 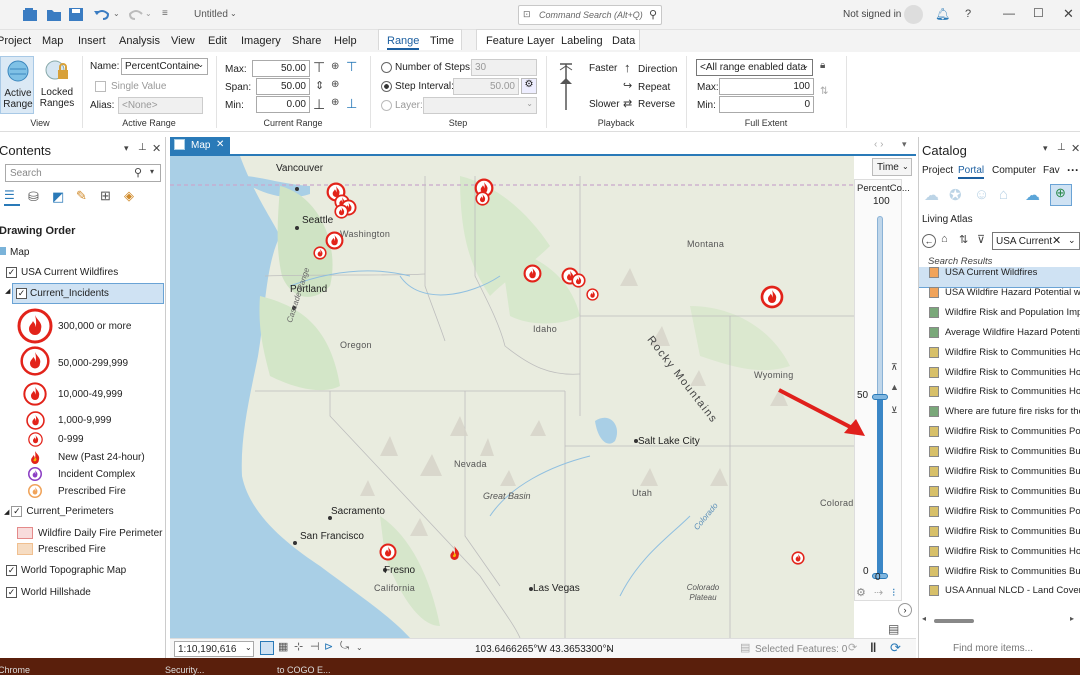 What do you see at coordinates (1032, 195) in the screenshot?
I see `arcgis-online-icon: ☁` at bounding box center [1032, 195].